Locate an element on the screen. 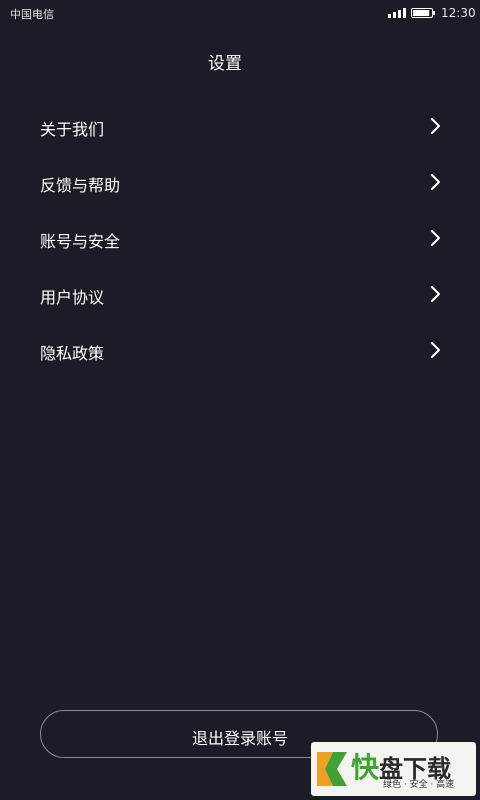 The image size is (480, 800). settings-item-privacy-policy: 隐私政策 is located at coordinates (240, 350).